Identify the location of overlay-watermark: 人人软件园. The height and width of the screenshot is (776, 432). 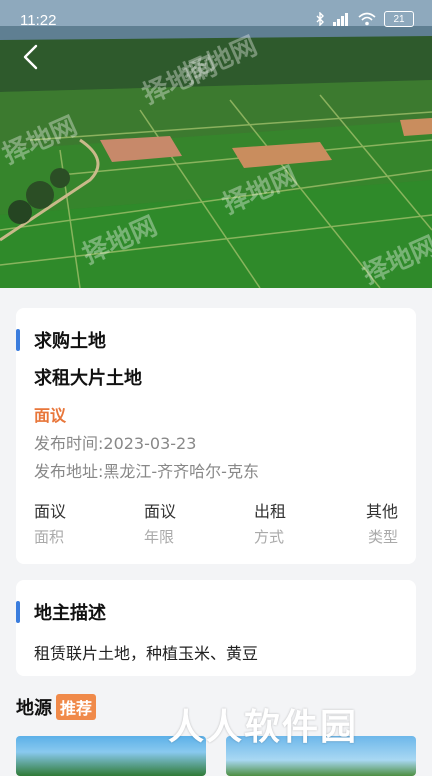
(263, 727).